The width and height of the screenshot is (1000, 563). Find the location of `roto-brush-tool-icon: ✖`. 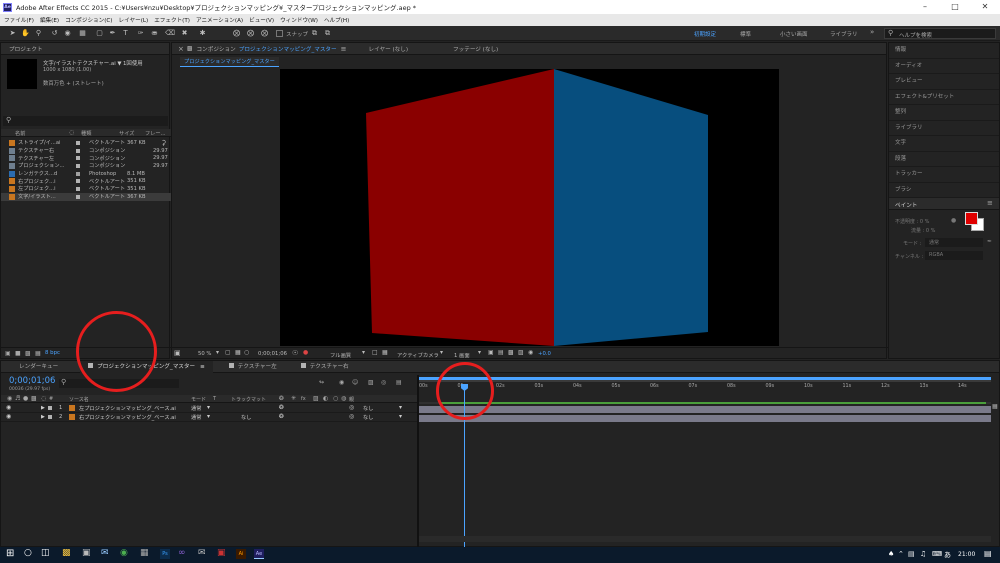

roto-brush-tool-icon: ✖ is located at coordinates (184, 33).